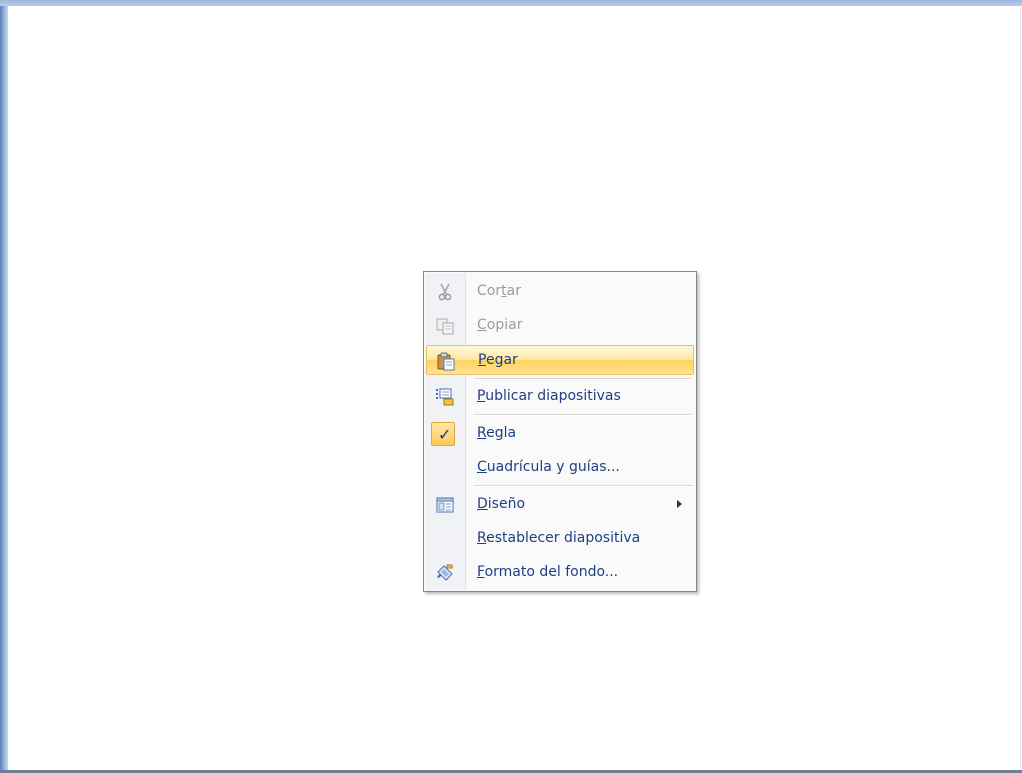 This screenshot has height=773, width=1022. I want to click on menu-item-label: Restablecer diapositiva, so click(559, 538).